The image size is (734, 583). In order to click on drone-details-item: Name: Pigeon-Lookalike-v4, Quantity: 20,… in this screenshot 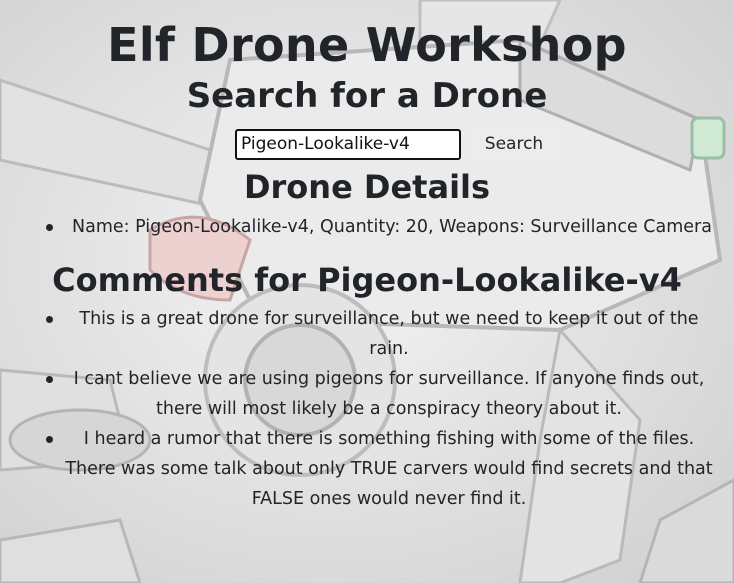, I will do `click(367, 227)`.